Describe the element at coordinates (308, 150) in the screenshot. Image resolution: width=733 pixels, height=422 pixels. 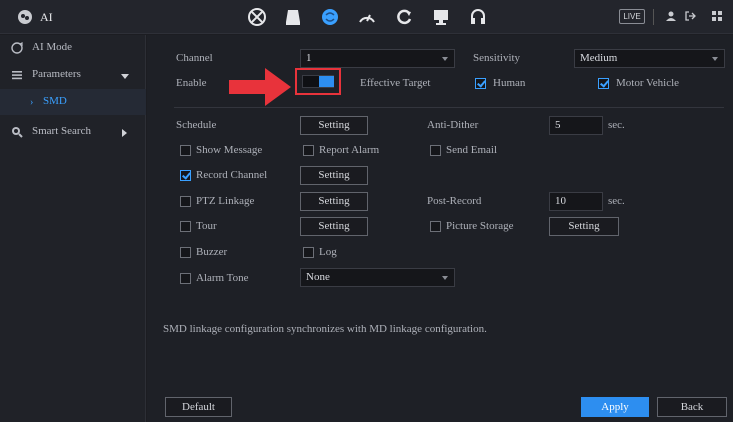
I see `report-alarm-checkbox` at that location.